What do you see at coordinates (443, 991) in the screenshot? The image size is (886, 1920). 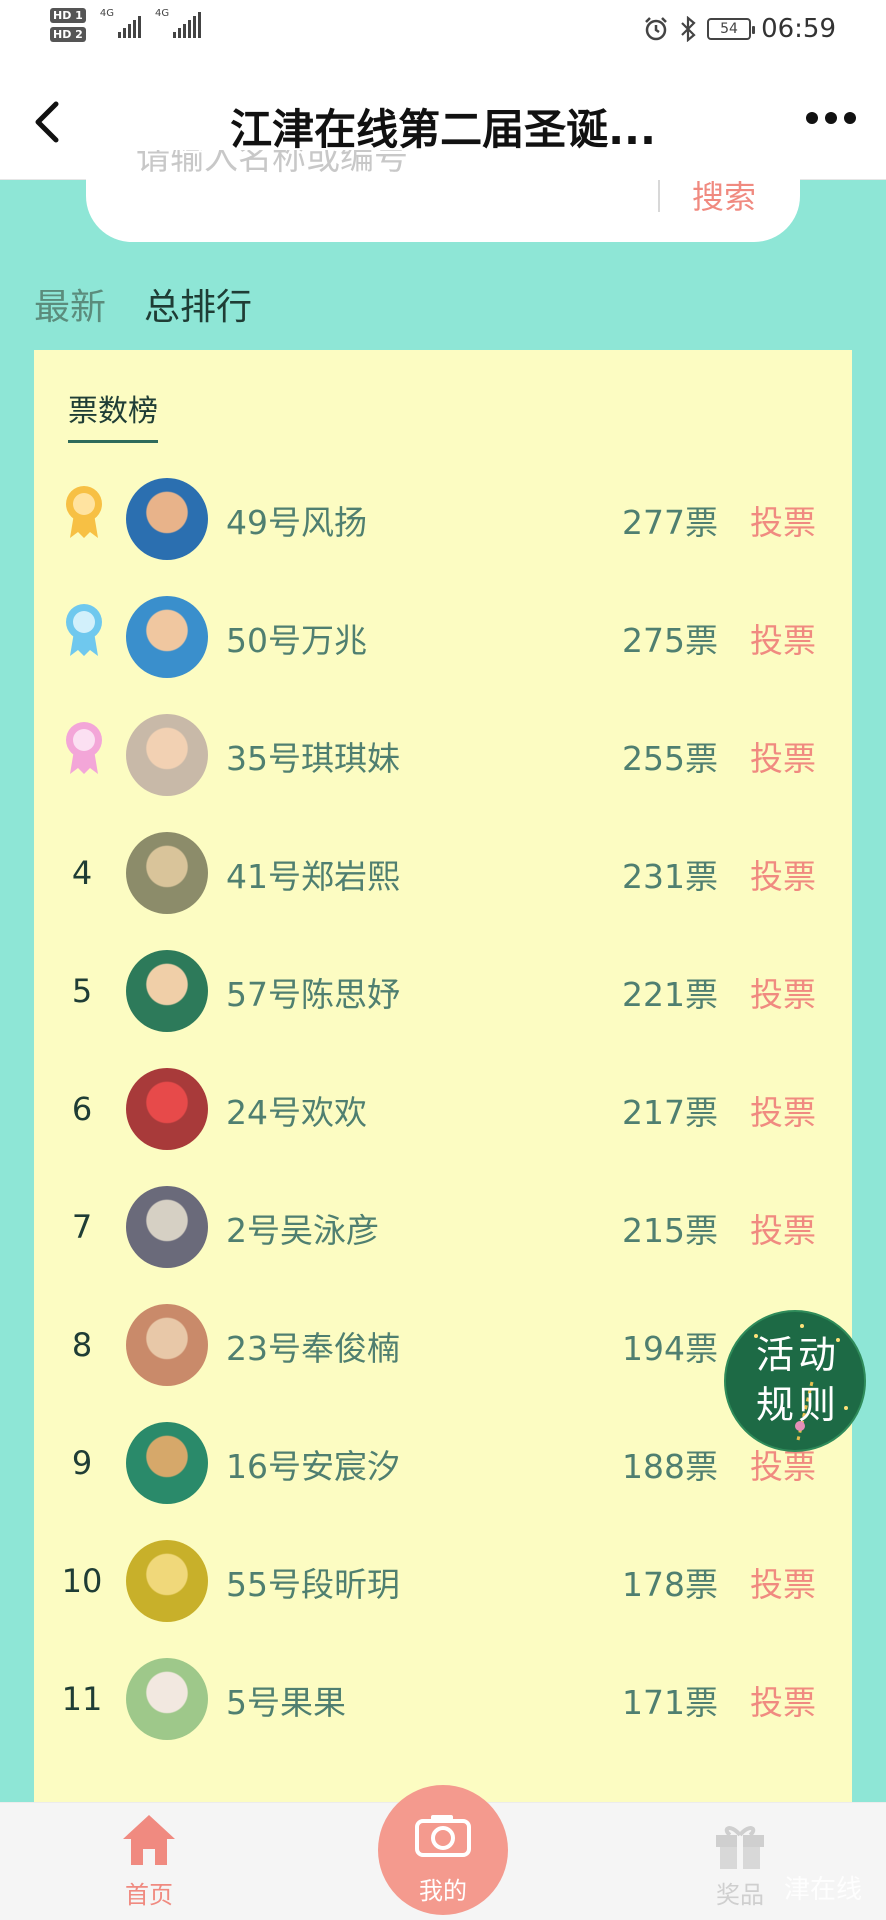 I see `leaderboard-row: 5 57号陈思妤 221票 投票` at bounding box center [443, 991].